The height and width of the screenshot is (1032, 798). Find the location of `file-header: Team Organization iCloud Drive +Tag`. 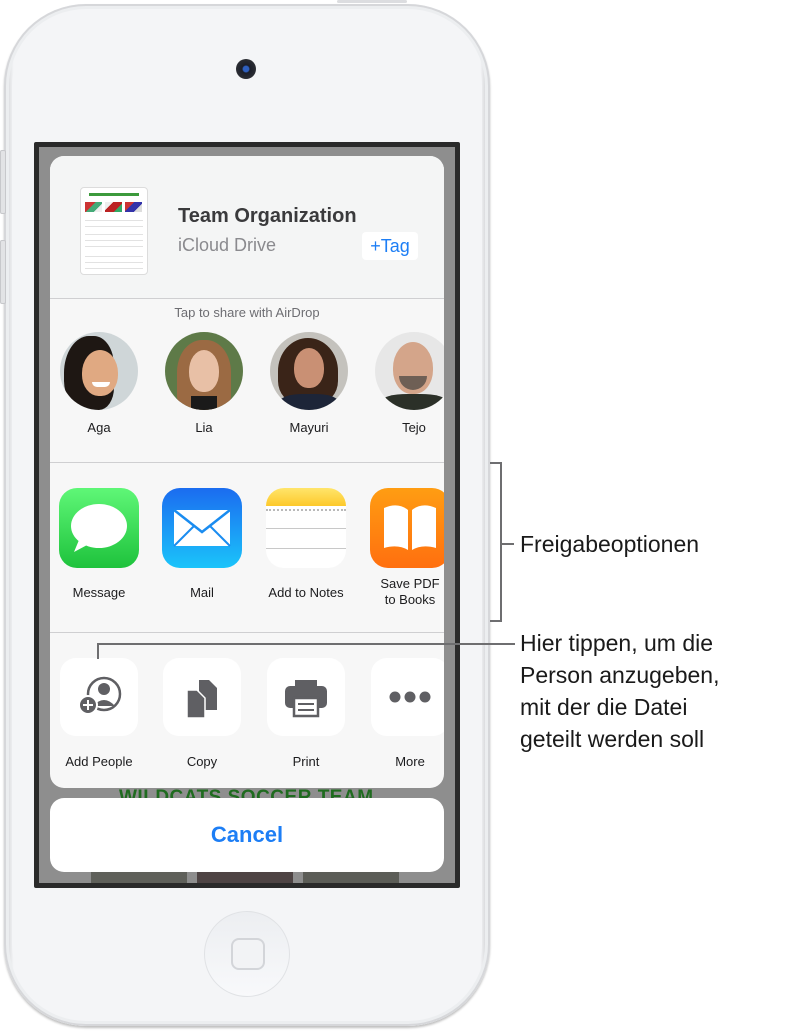

file-header: Team Organization iCloud Drive +Tag is located at coordinates (247, 227).